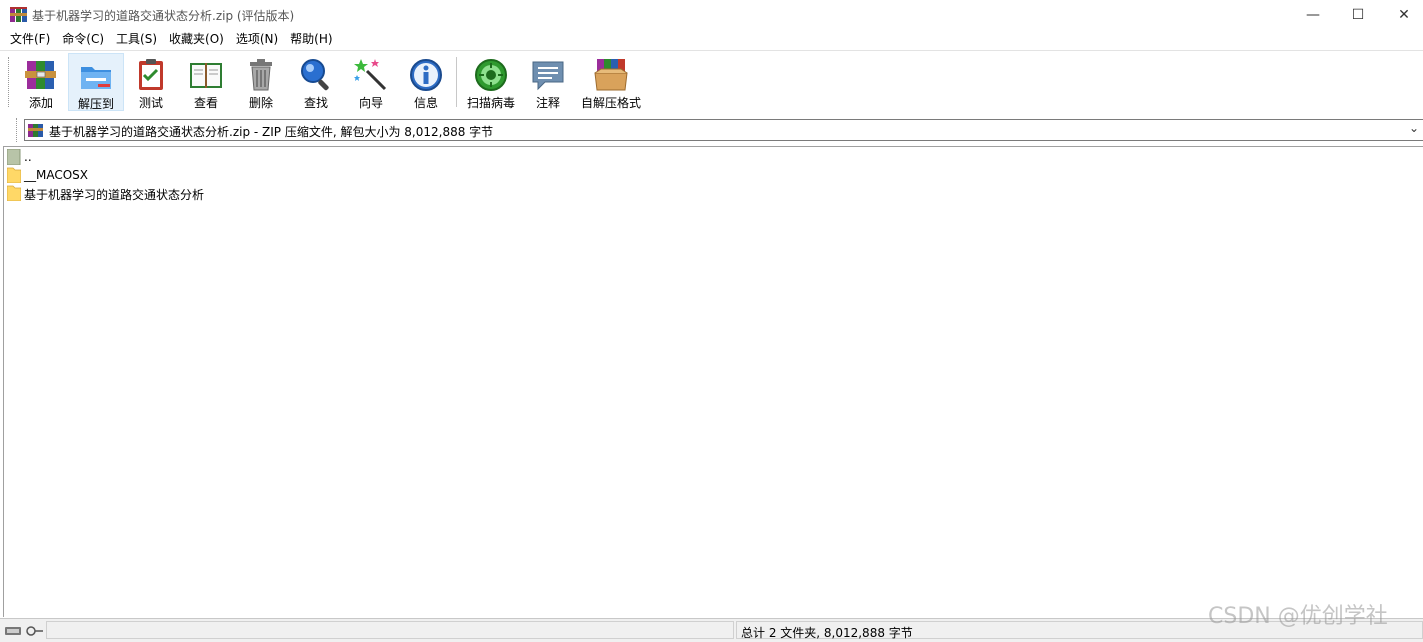  I want to click on wizard-wand-icon, so click(370, 75).